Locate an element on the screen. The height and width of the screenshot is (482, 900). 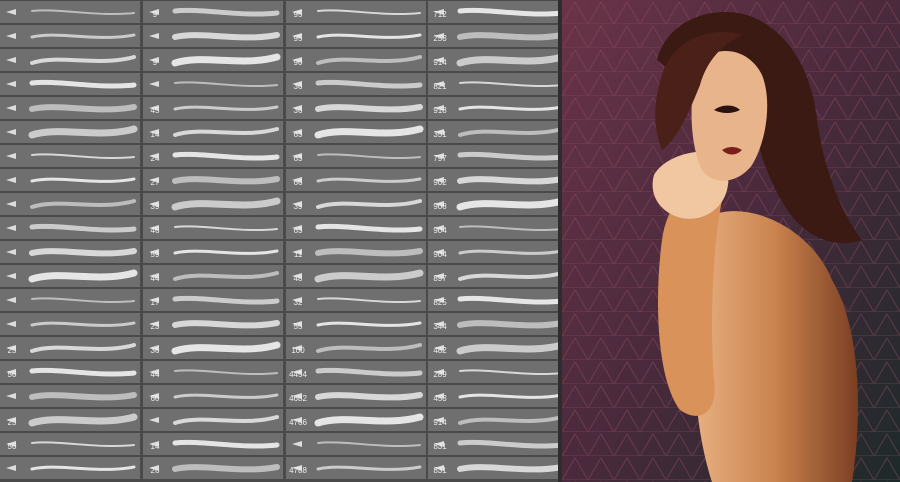
brush-preset: 23 is located at coordinates (213, 324).